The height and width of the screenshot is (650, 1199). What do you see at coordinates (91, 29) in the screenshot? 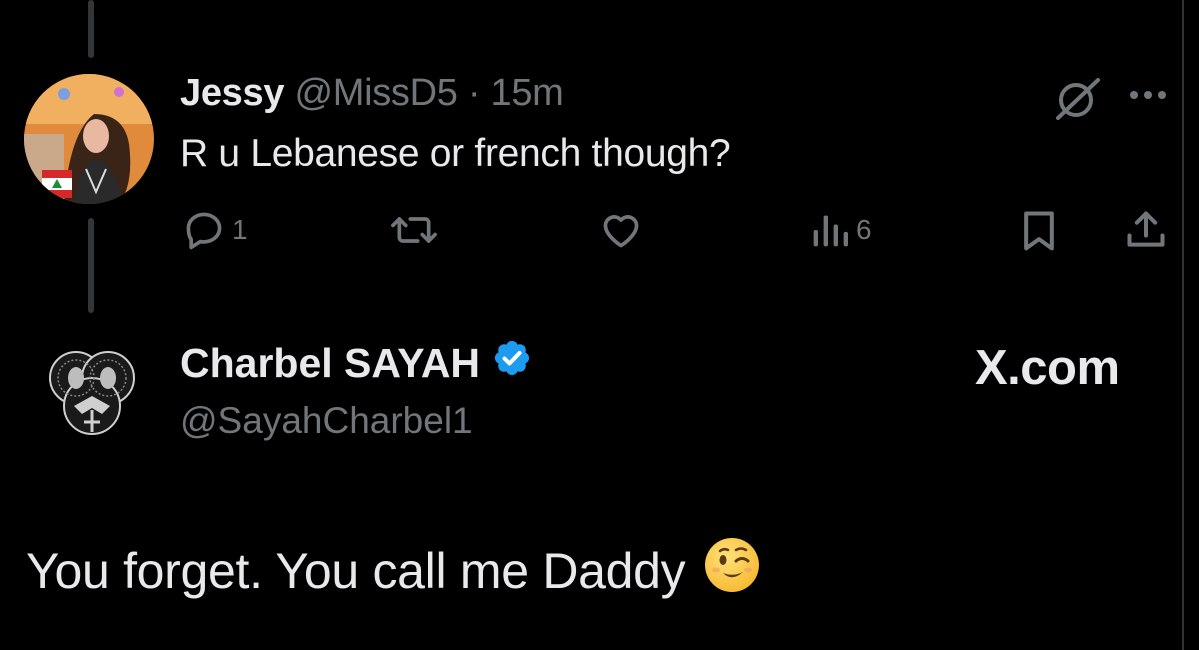
I see `thread-line-top` at bounding box center [91, 29].